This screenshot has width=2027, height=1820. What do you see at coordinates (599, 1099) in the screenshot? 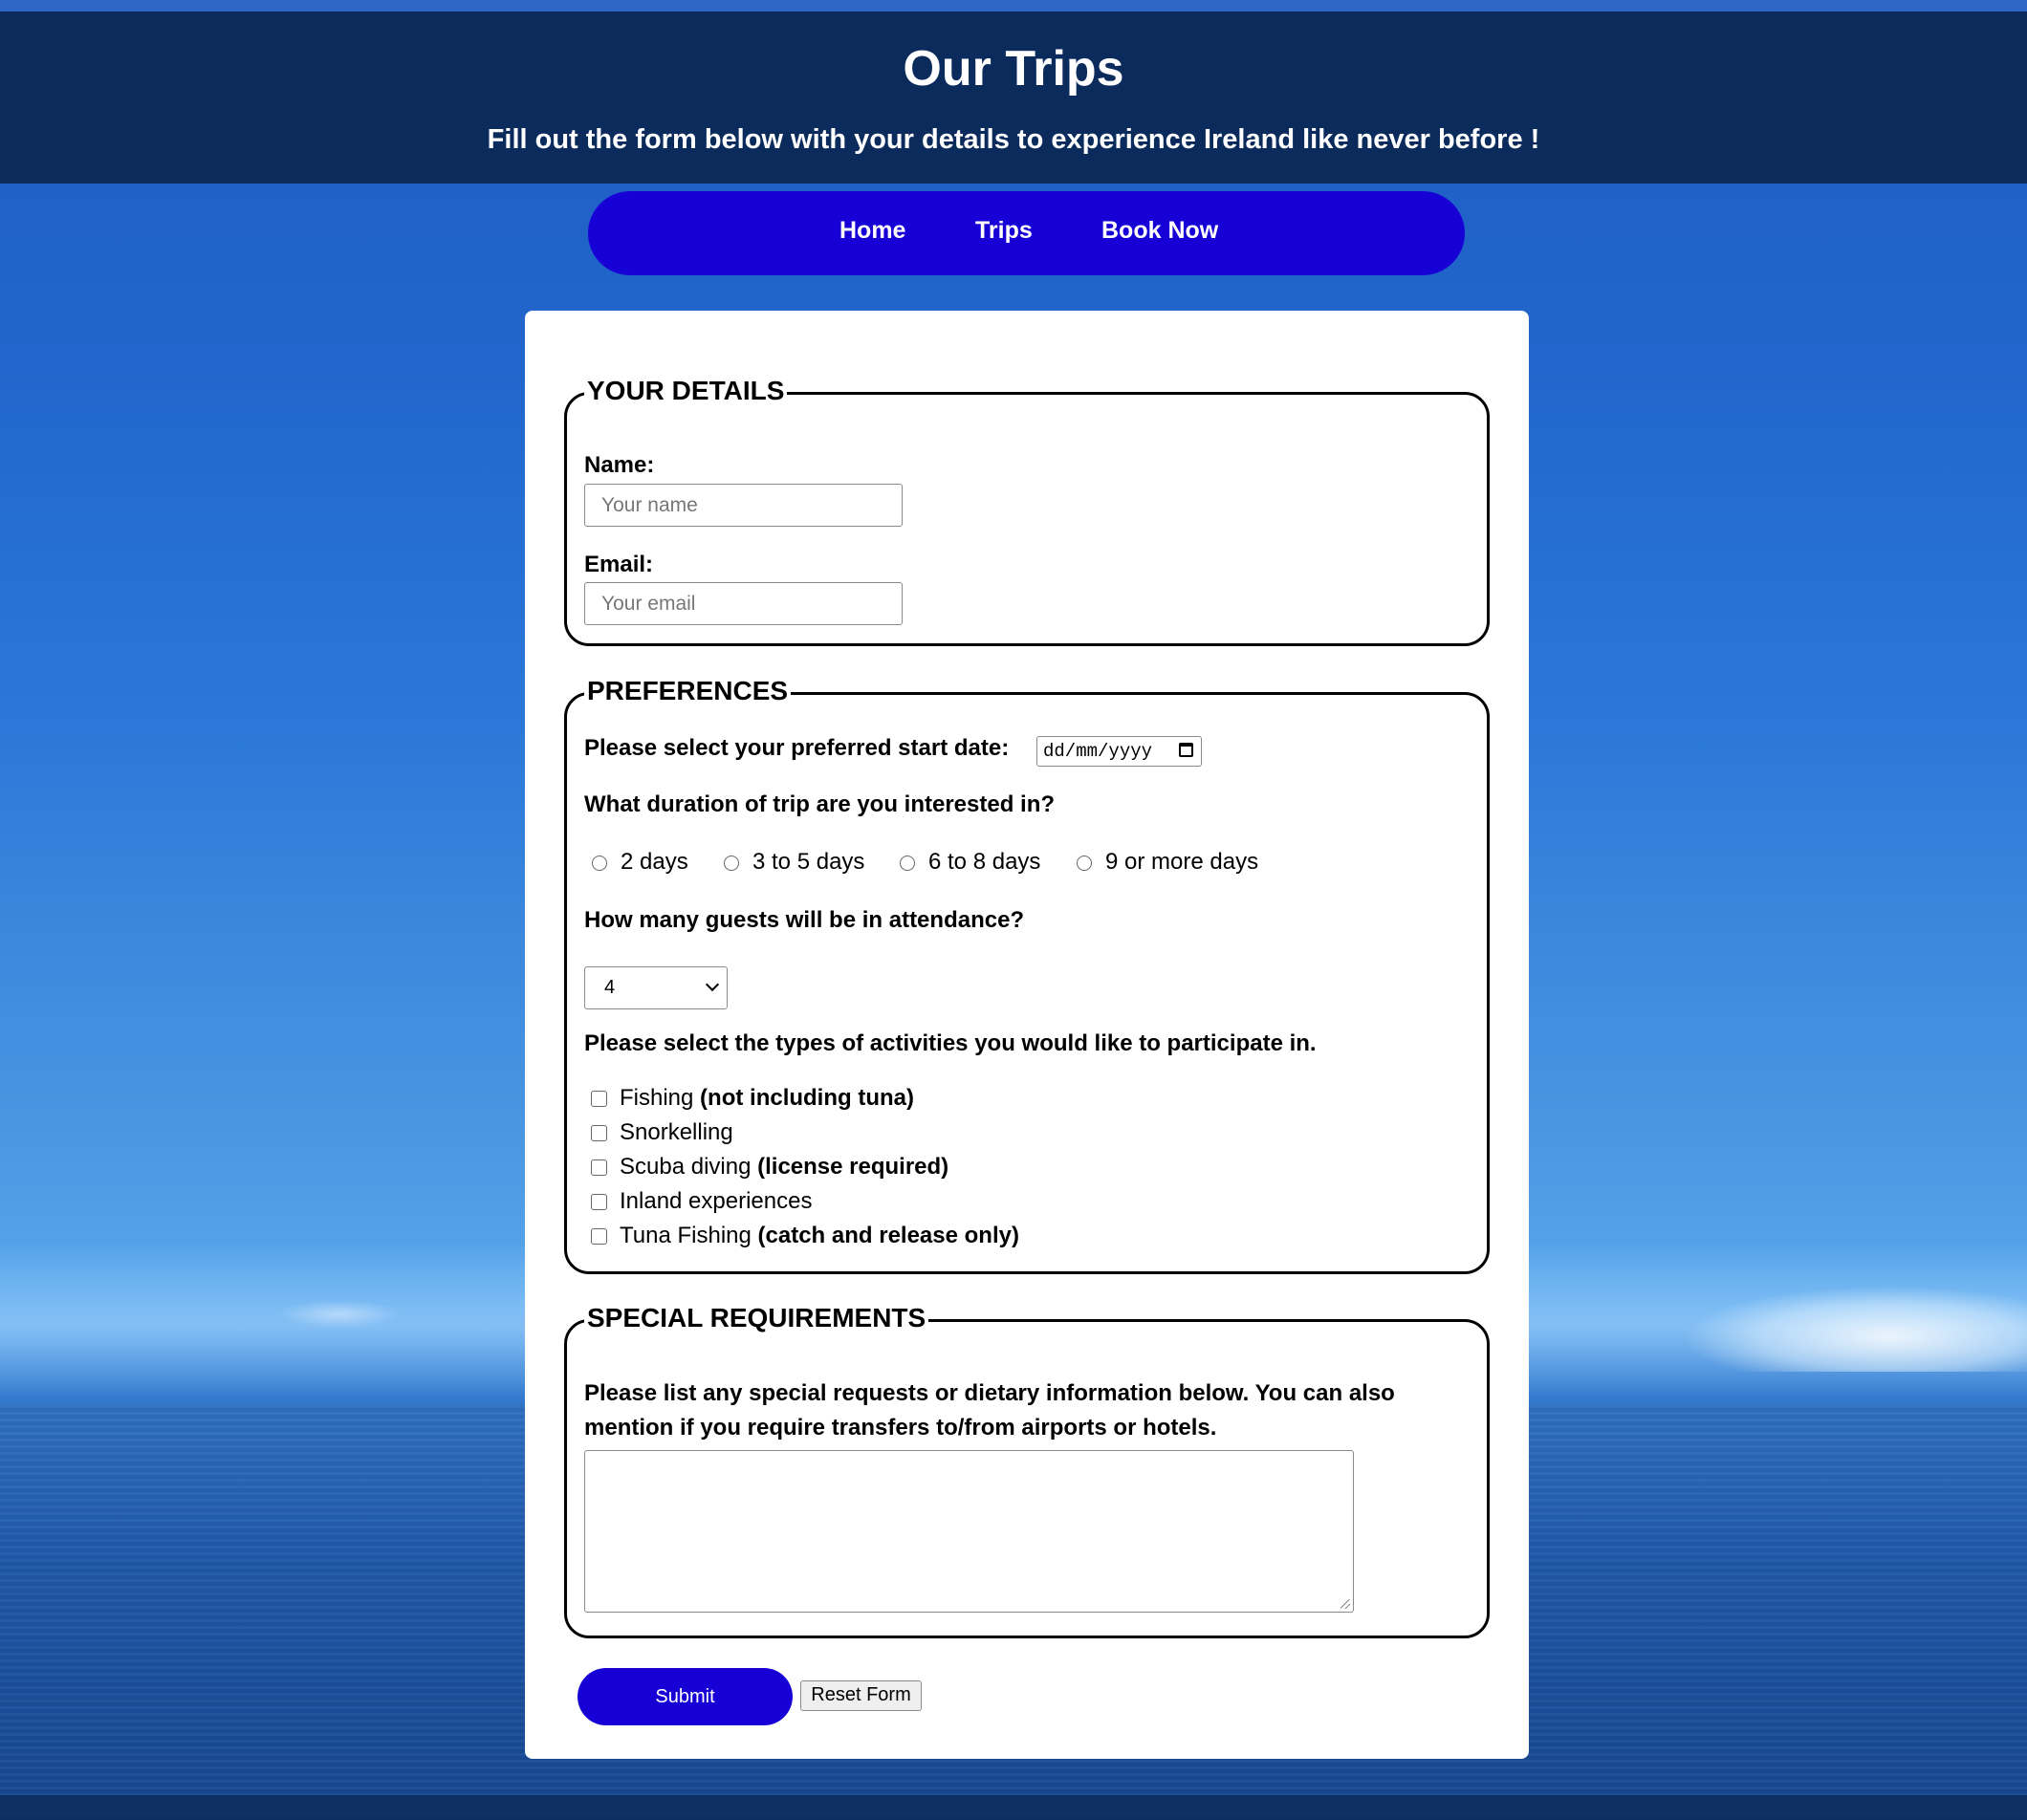
I see `checkbox-fishing` at bounding box center [599, 1099].